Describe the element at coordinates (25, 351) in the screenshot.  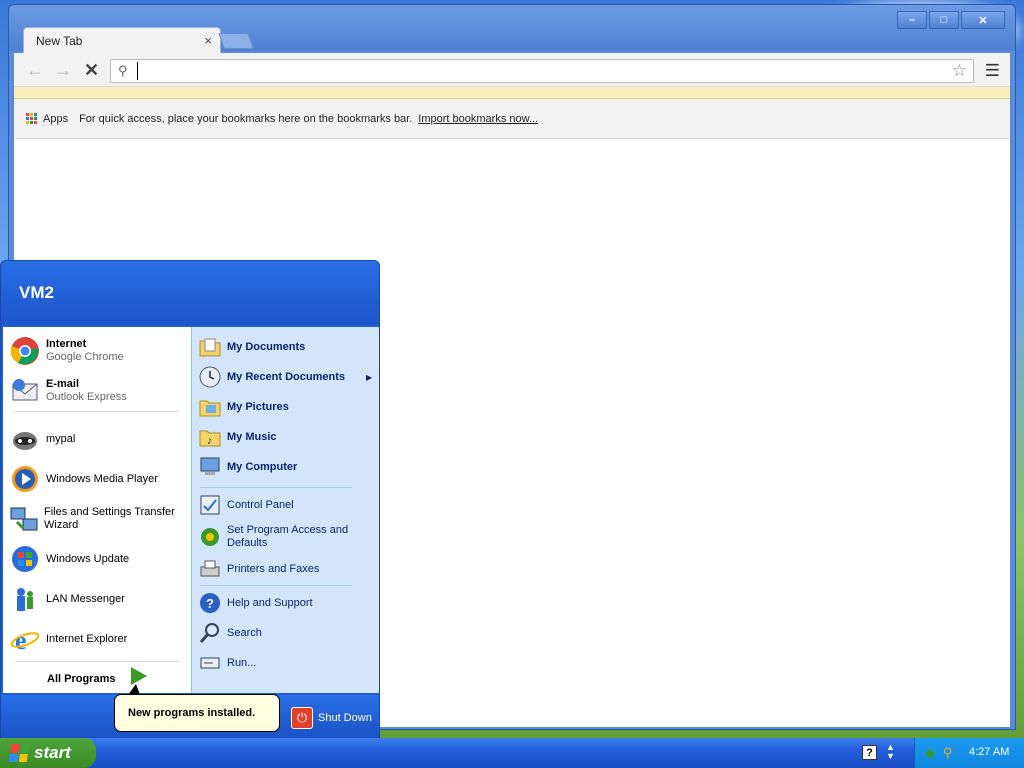
I see `chrome-icon` at that location.